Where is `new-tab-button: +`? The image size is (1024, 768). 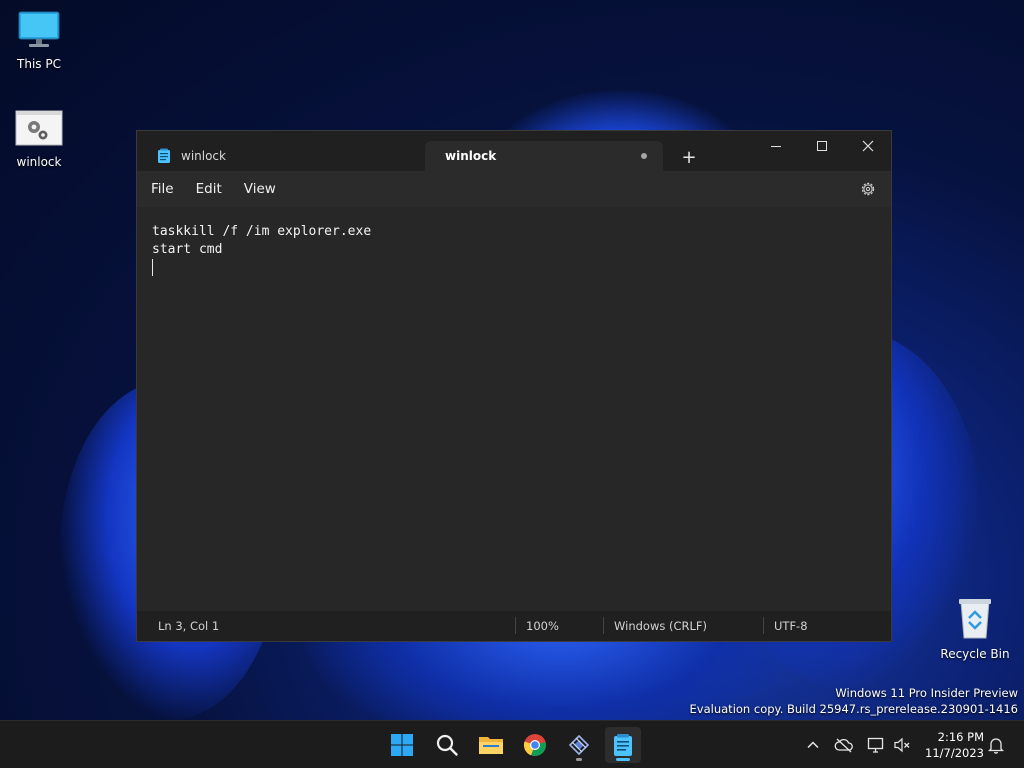
new-tab-button: + is located at coordinates (689, 157).